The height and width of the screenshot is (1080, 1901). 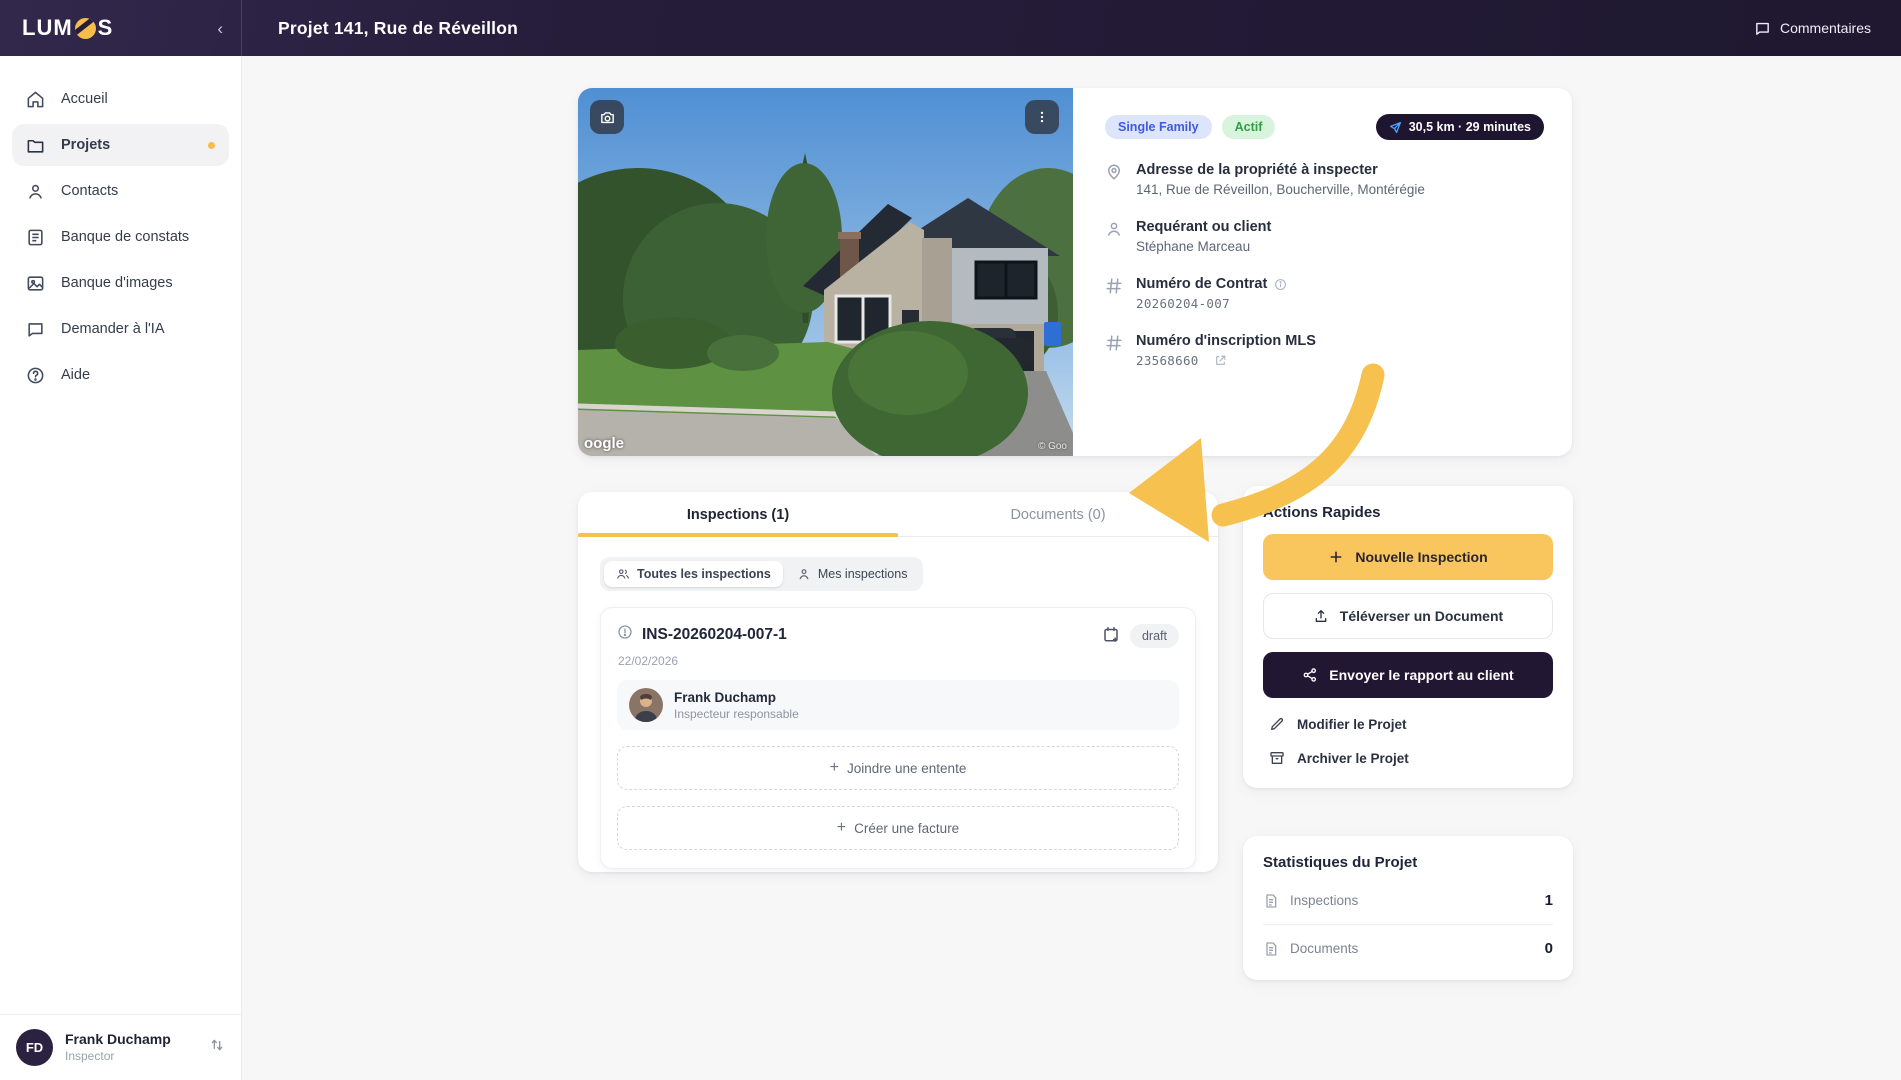 I want to click on user-name: Frank Duchamp, so click(x=118, y=1039).